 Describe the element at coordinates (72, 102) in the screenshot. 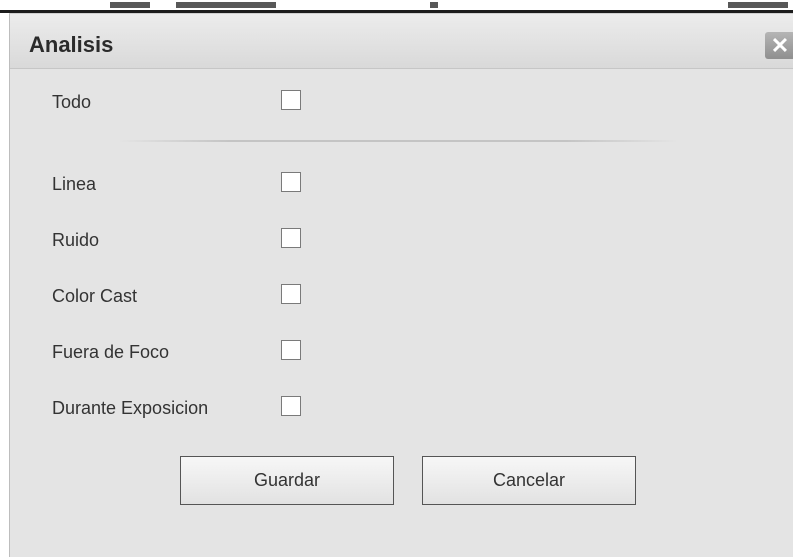

I see `option-label-todo: Todo` at that location.